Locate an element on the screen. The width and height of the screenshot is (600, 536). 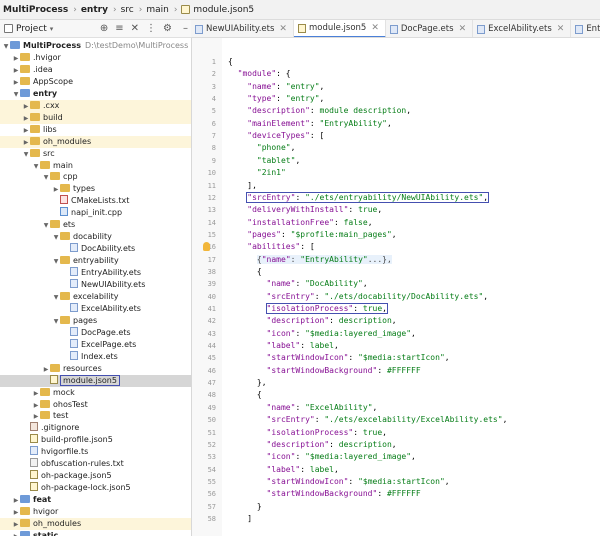
tree-item: ▶ mock is located at coordinates (95, 393).